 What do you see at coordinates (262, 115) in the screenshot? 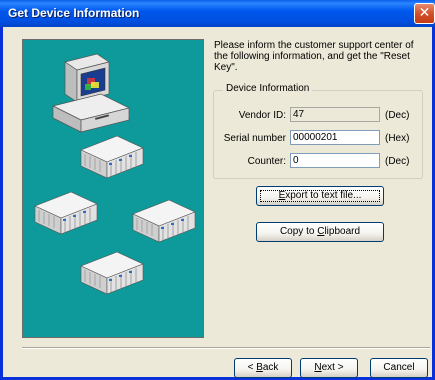
I see `vendor-id-label: Vendor ID:` at bounding box center [262, 115].